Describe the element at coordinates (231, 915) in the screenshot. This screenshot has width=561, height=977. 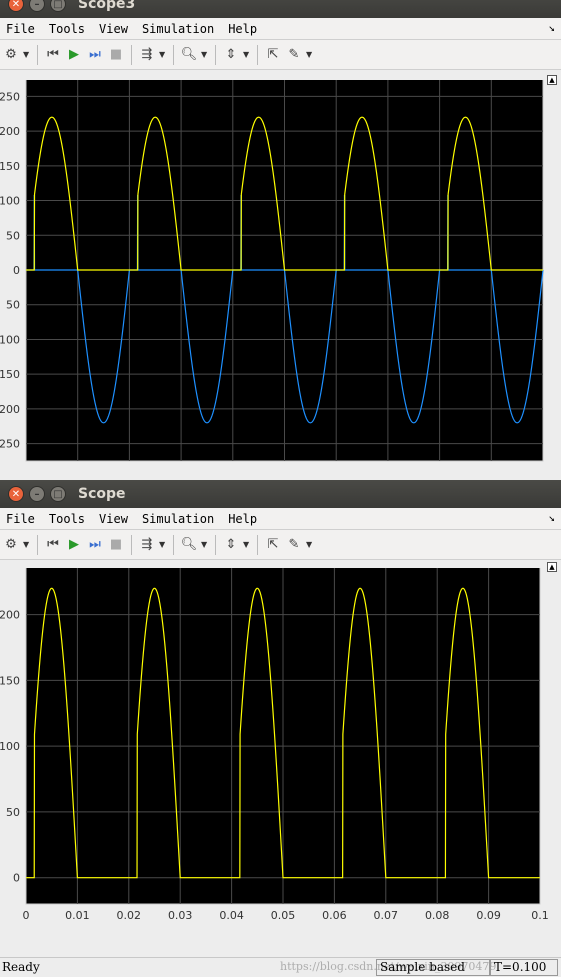
I see `x-tick-label: 0.04` at that location.